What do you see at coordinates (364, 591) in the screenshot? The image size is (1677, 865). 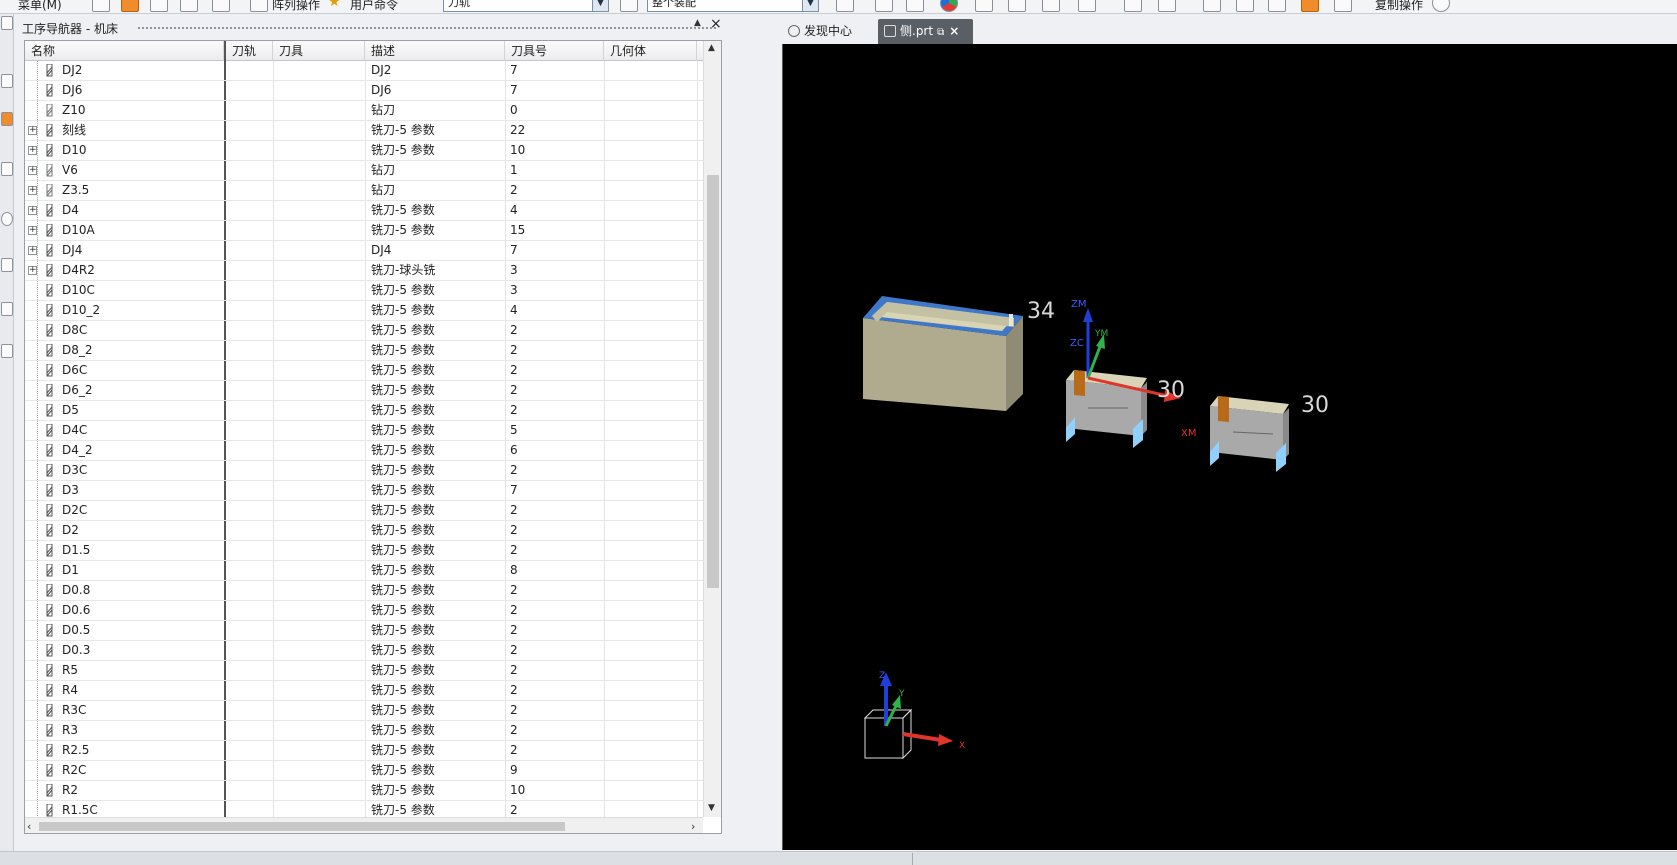 I see `table-row: D0.8 铣刀-5 参数 2` at bounding box center [364, 591].